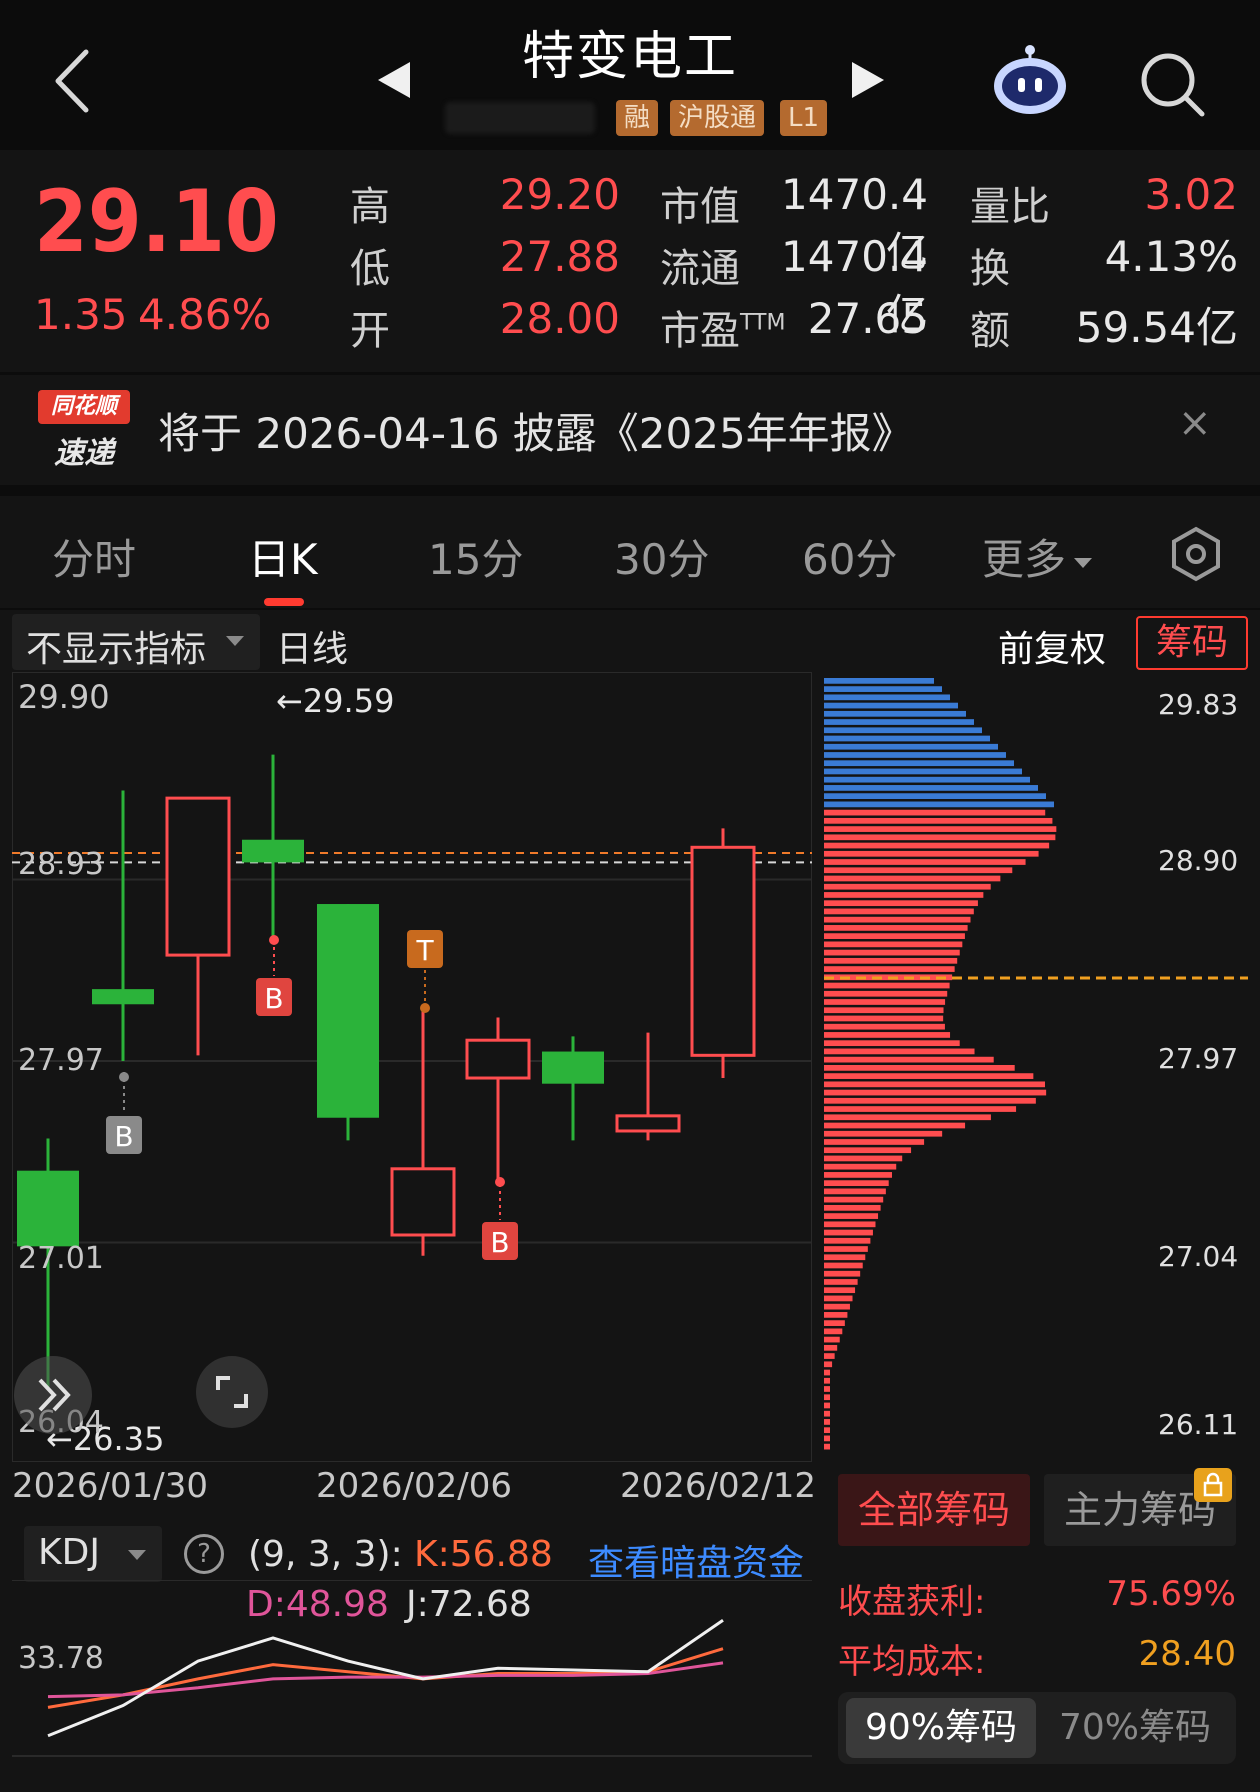 This screenshot has width=1260, height=1792. What do you see at coordinates (325, 1554) in the screenshot?
I see `kdj-params: (9, 3, 3):` at bounding box center [325, 1554].